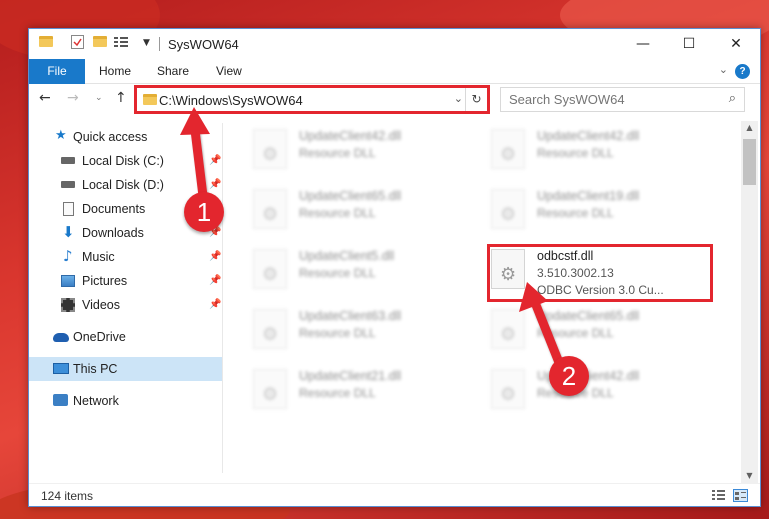 This screenshot has width=769, height=519. I want to click on new-folder-icon, so click(100, 41).